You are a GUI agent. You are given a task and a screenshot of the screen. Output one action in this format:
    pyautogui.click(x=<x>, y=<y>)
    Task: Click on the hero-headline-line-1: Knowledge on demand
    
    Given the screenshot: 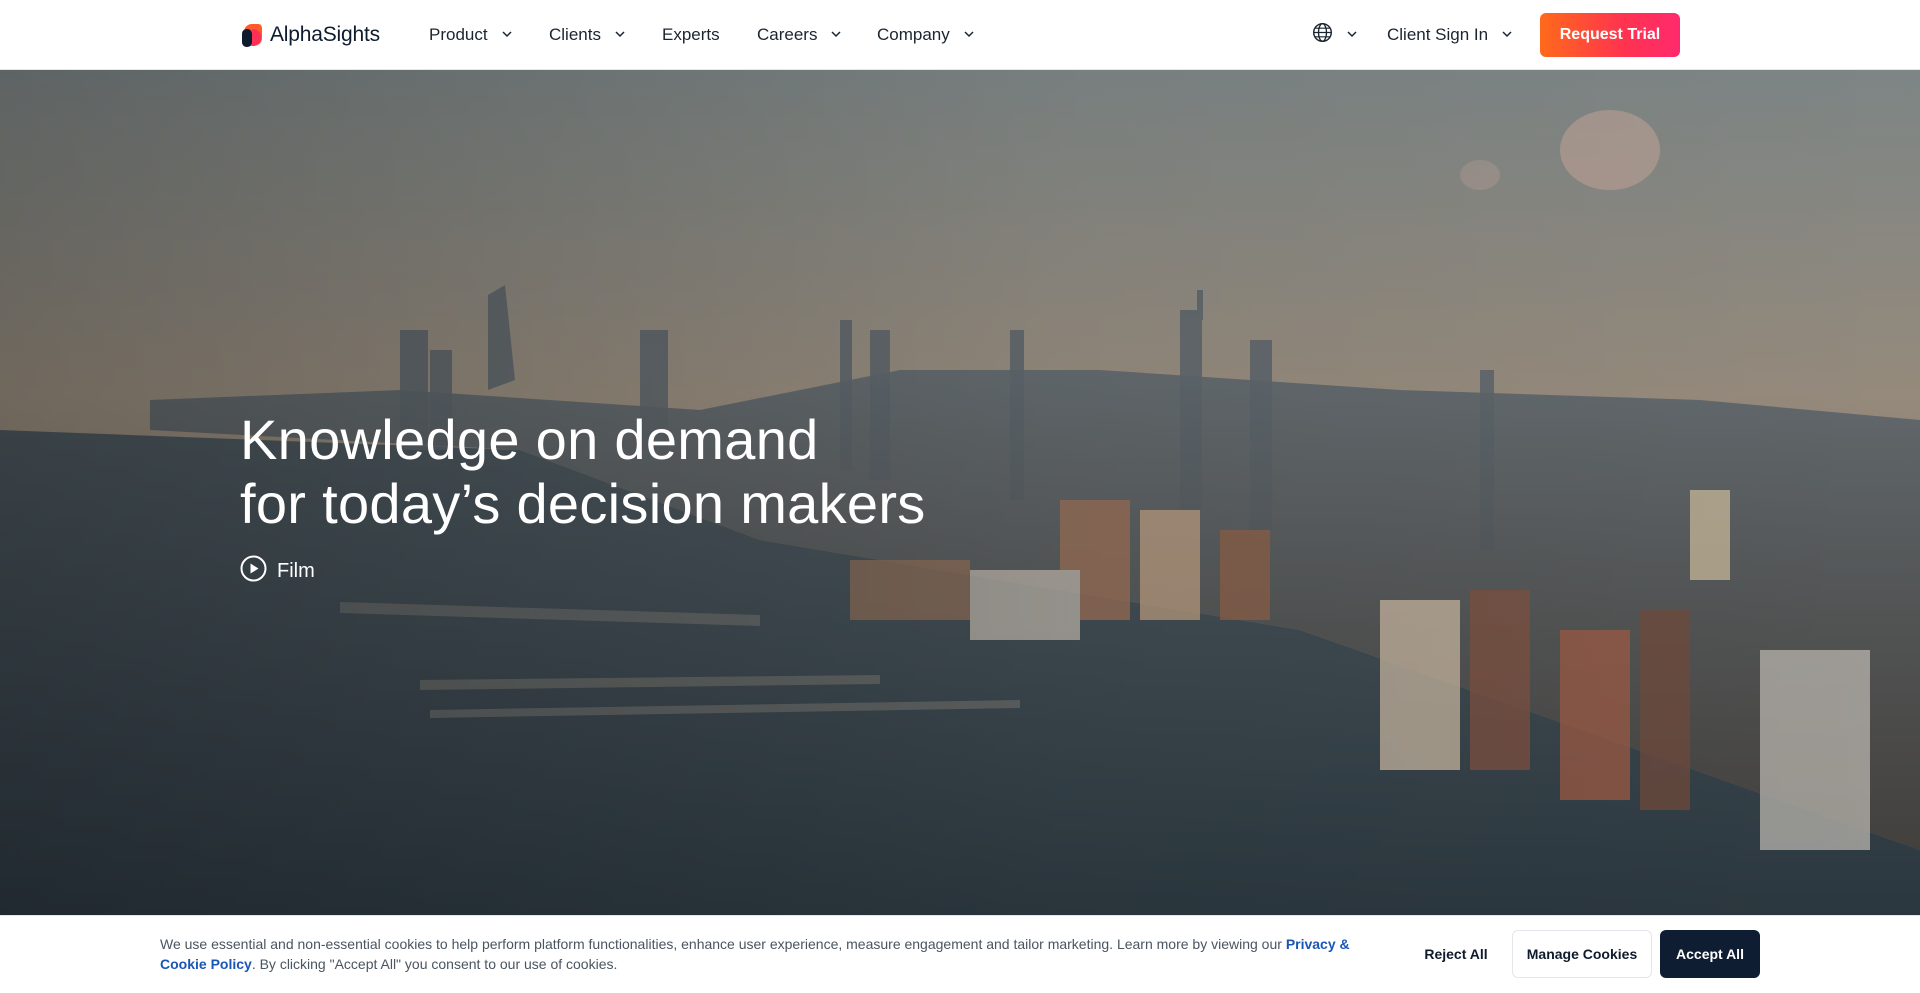 What is the action you would take?
    pyautogui.click(x=529, y=439)
    